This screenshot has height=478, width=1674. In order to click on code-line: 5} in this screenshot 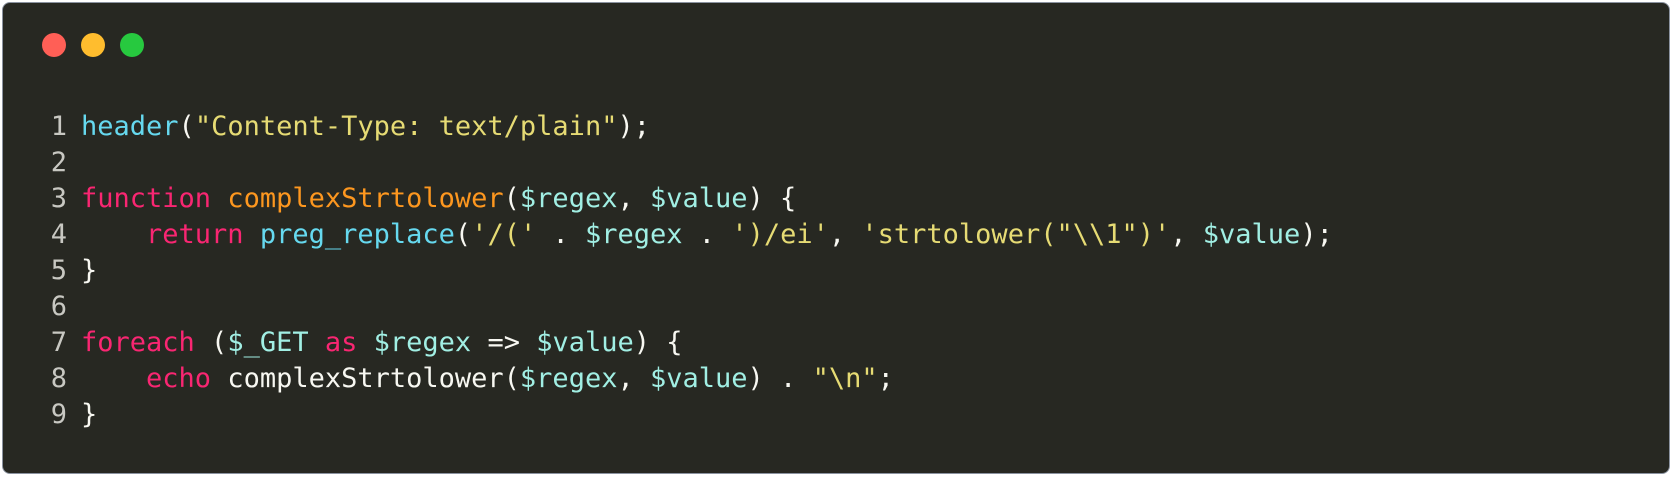, I will do `click(668, 271)`.